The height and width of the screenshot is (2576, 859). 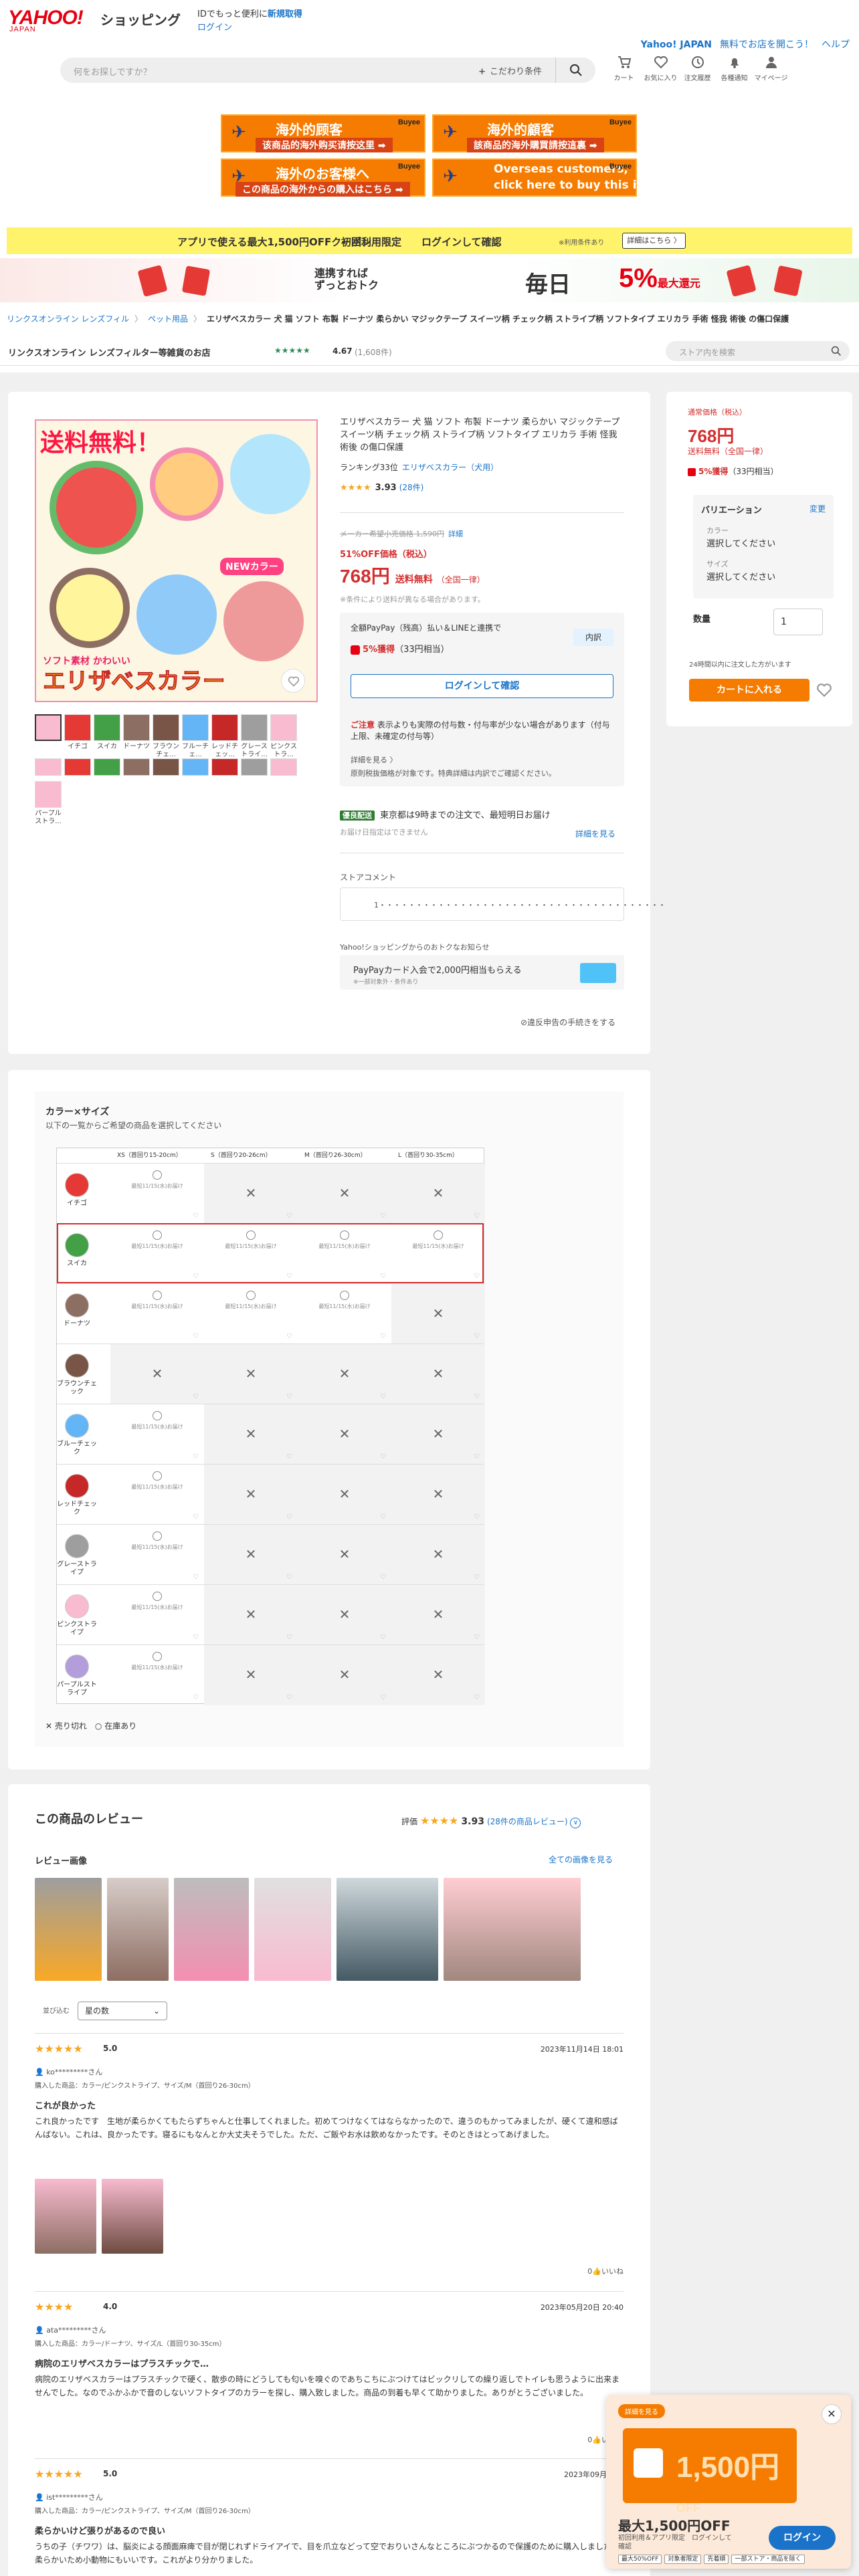 What do you see at coordinates (758, 351) in the screenshot?
I see `store-search-input: ストア内を検索` at bounding box center [758, 351].